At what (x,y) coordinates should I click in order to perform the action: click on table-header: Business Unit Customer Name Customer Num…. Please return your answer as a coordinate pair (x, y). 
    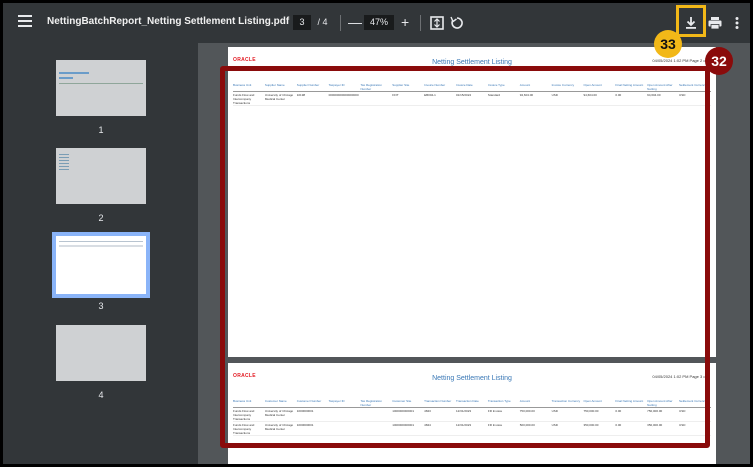
    Looking at the image, I should click on (472, 403).